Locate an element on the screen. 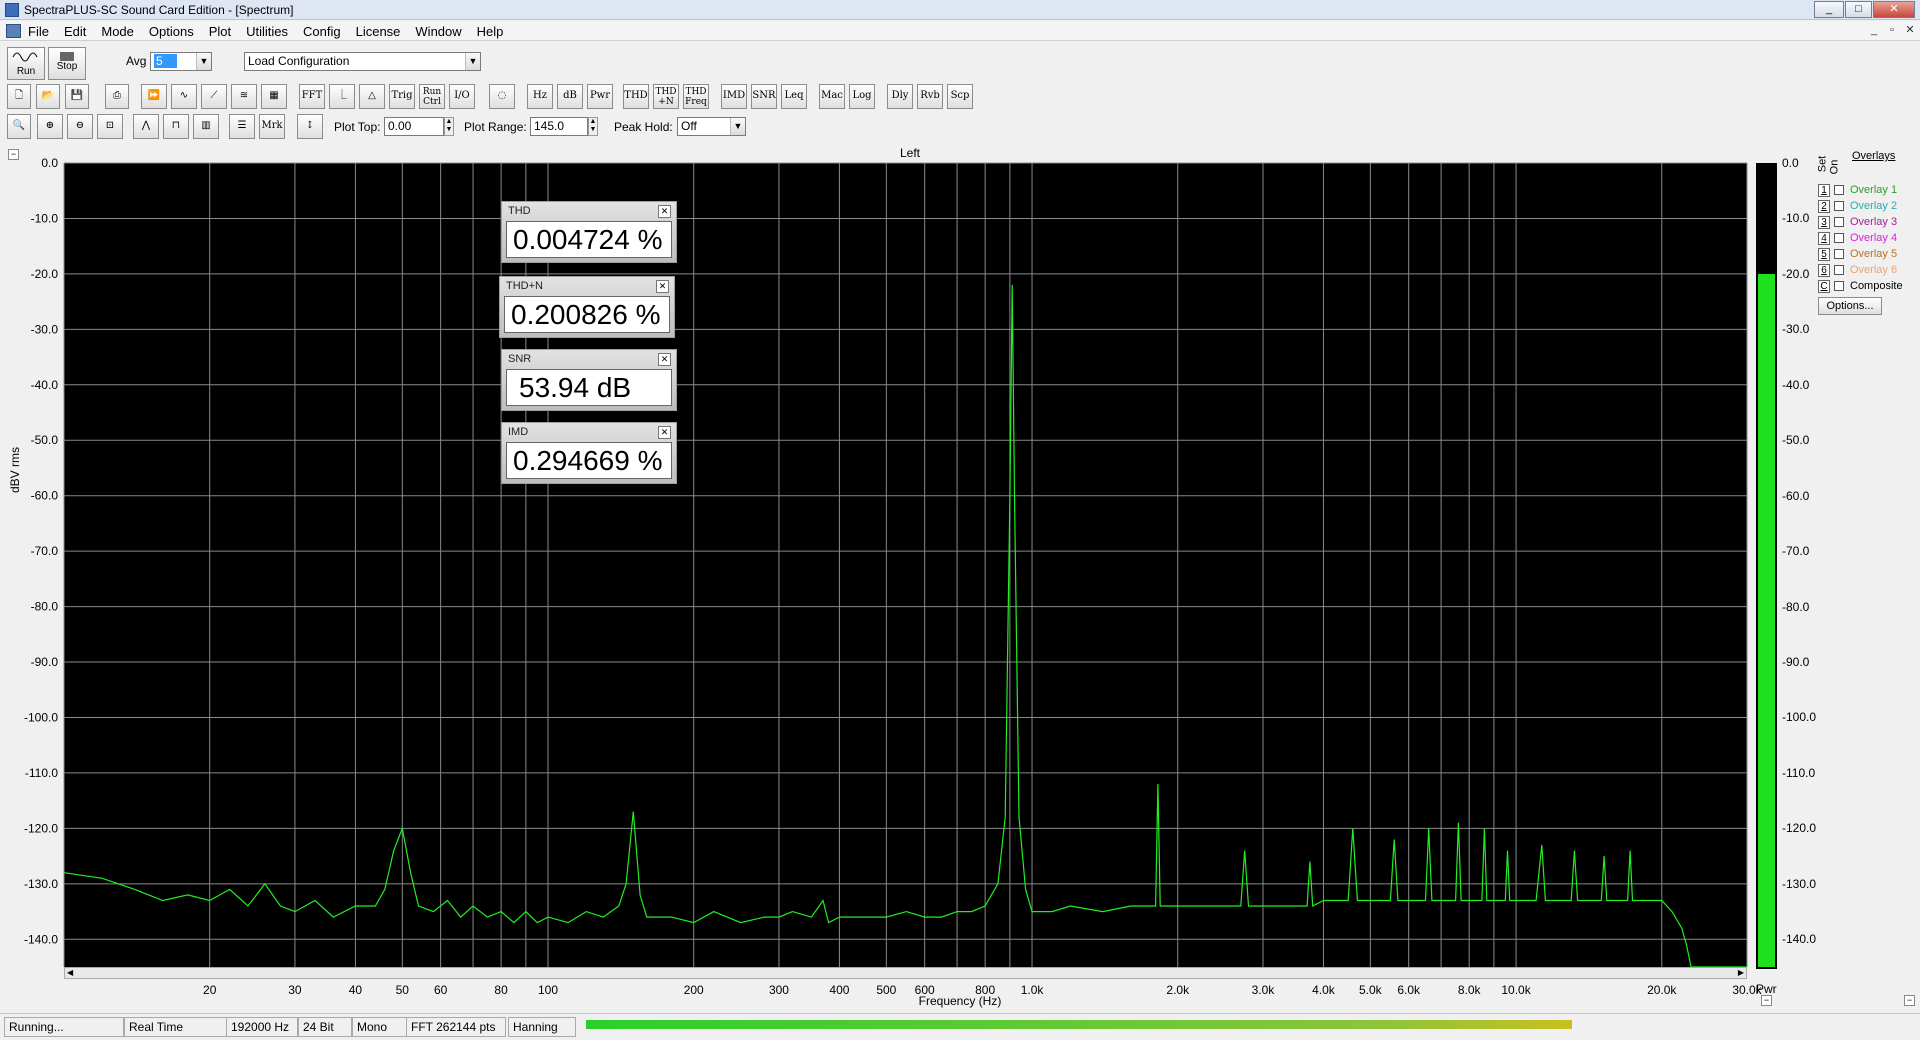  print-icon: ⎙ is located at coordinates (117, 96).